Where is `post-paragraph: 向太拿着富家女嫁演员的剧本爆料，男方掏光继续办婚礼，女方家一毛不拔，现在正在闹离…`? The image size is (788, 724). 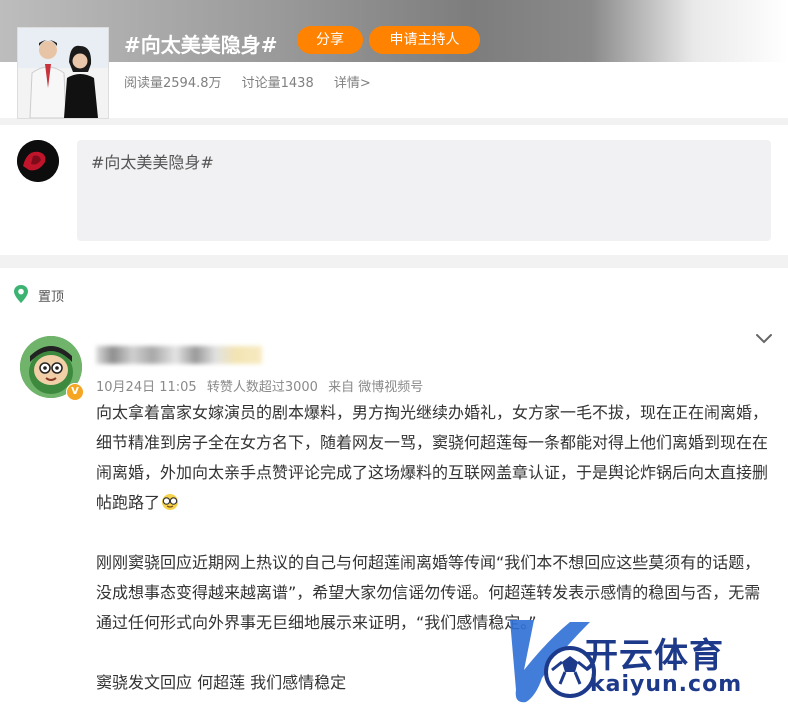
post-paragraph: 向太拿着富家女嫁演员的剧本爆料，男方掏光继续办婚礼，女方家一毛不拔，现在正在闹离… is located at coordinates (432, 457).